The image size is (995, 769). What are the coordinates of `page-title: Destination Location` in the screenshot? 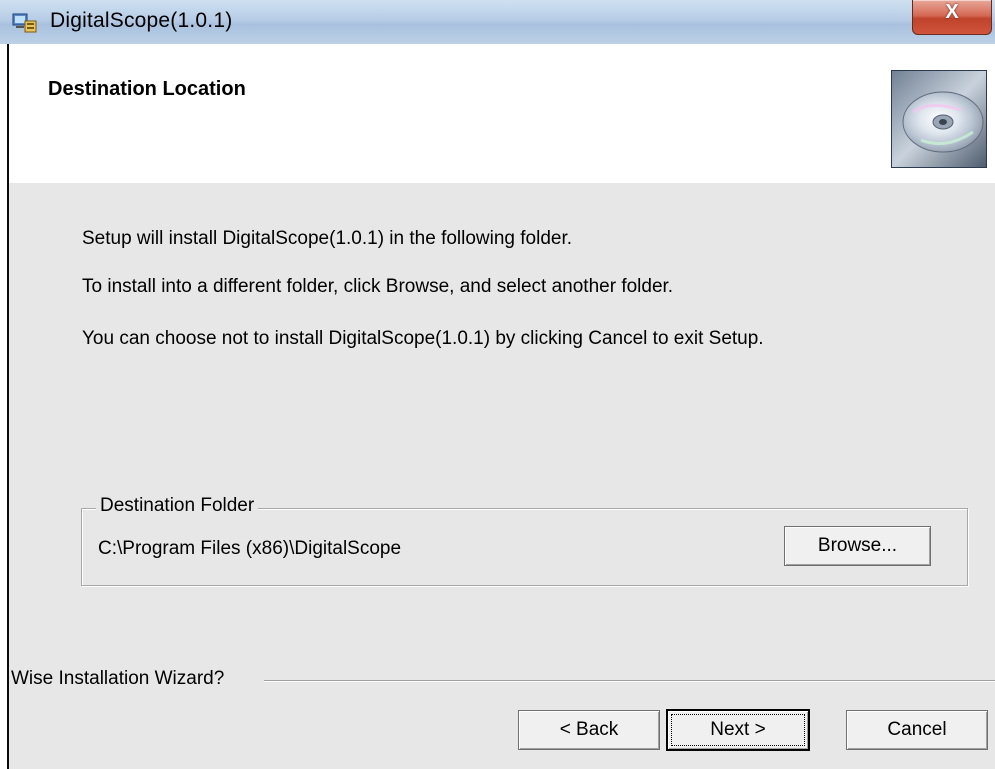 It's located at (147, 89).